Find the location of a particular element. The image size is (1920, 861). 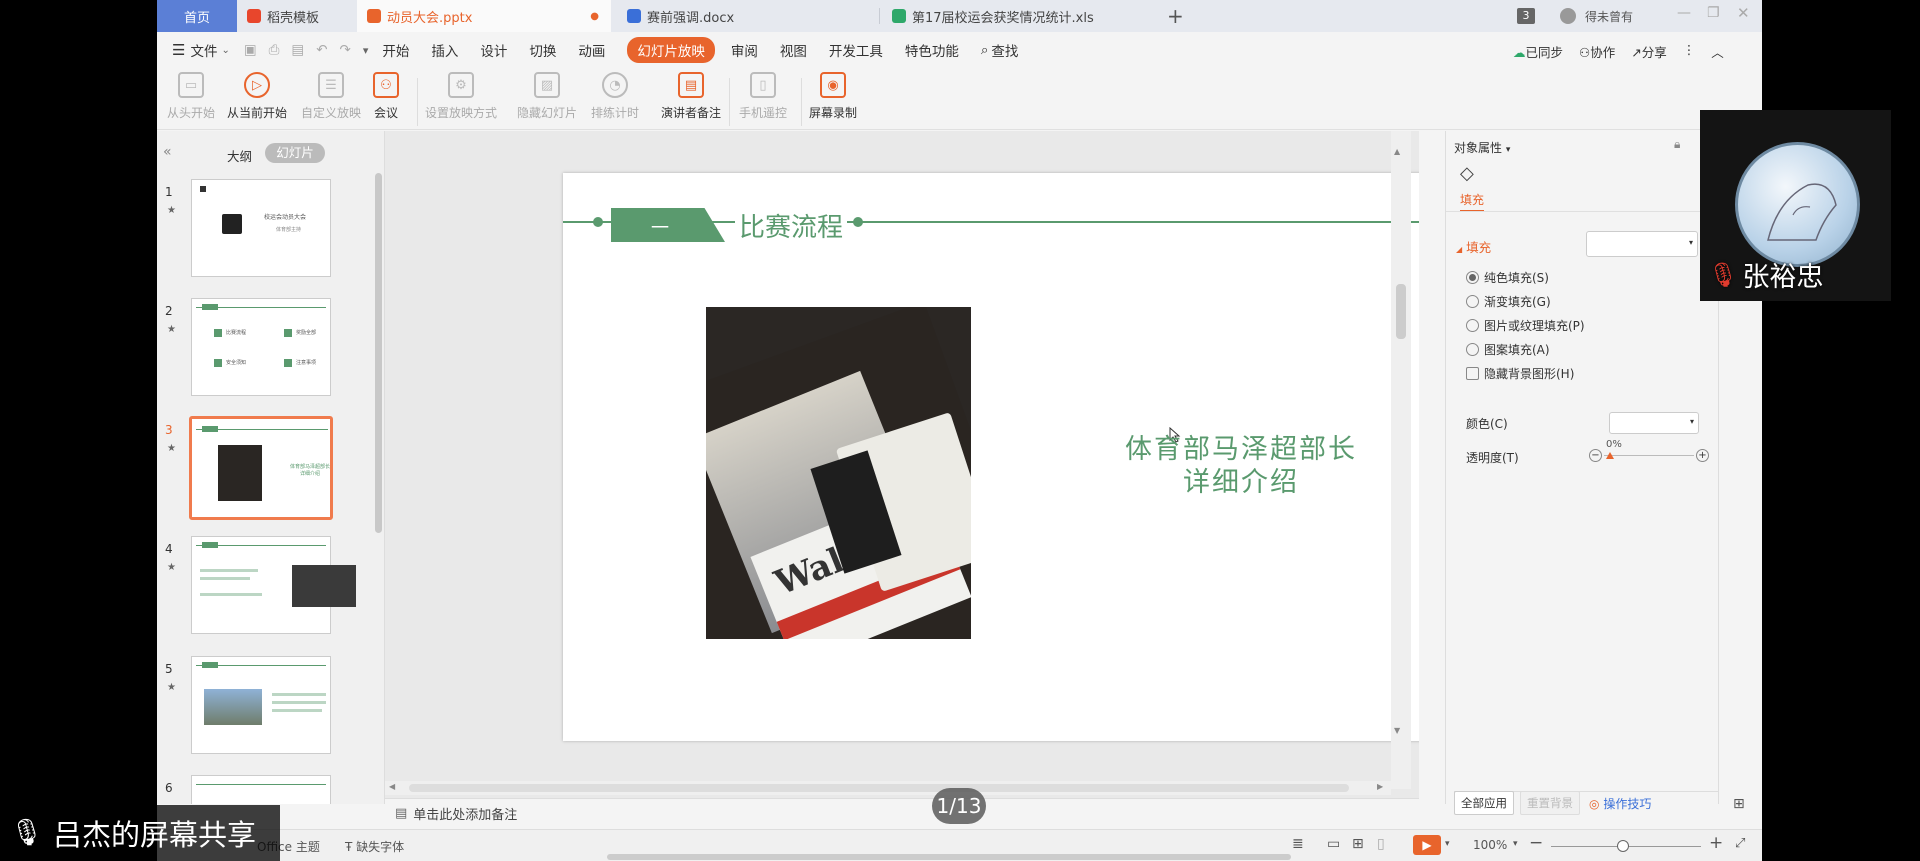

horizontal-scrollbar: ◀ ▶ is located at coordinates (888, 788).